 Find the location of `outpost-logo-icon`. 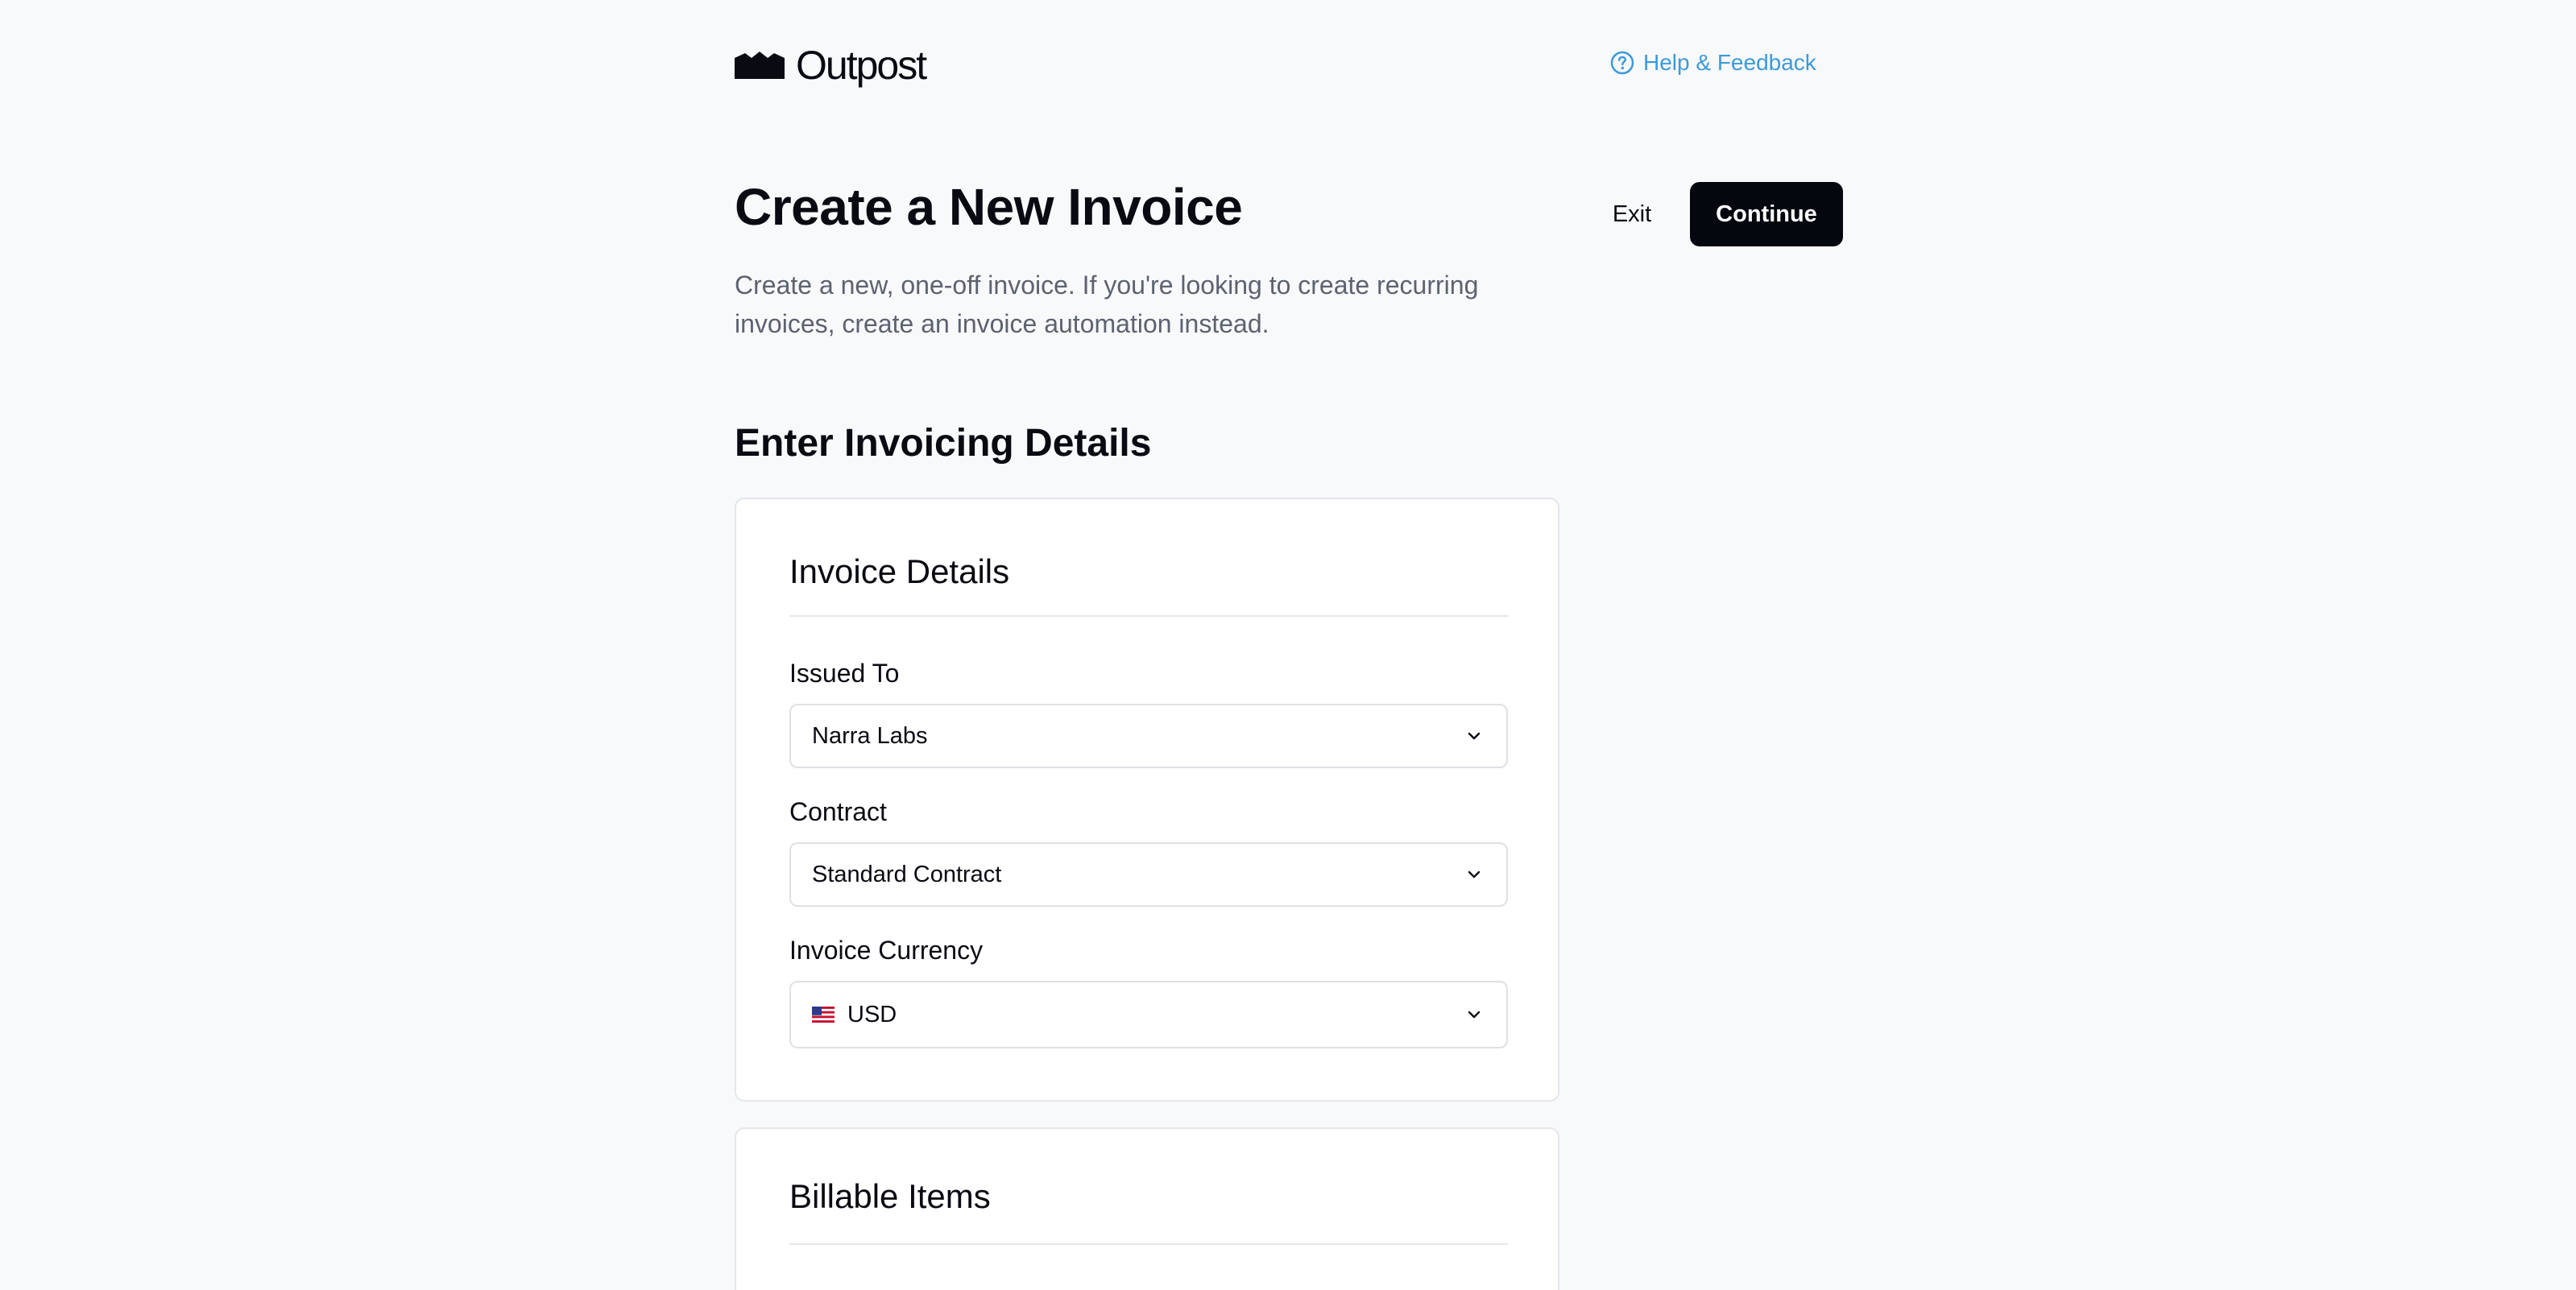

outpost-logo-icon is located at coordinates (760, 65).